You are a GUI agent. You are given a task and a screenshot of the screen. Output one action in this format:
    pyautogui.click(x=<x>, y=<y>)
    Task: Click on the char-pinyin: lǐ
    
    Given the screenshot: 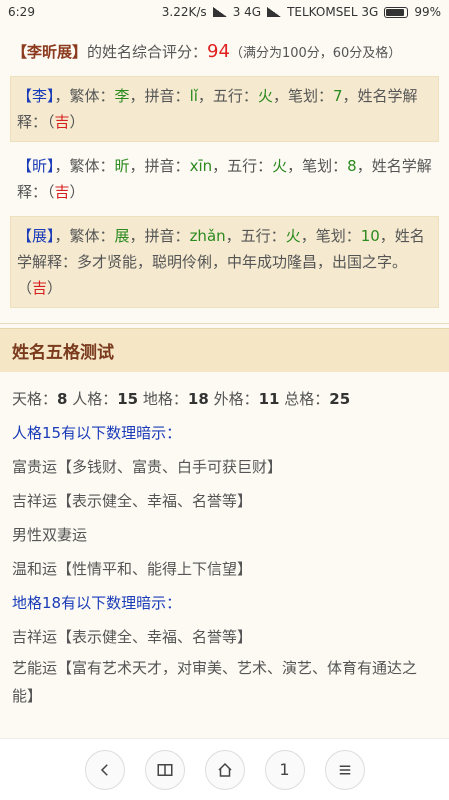 What is the action you would take?
    pyautogui.click(x=193, y=96)
    